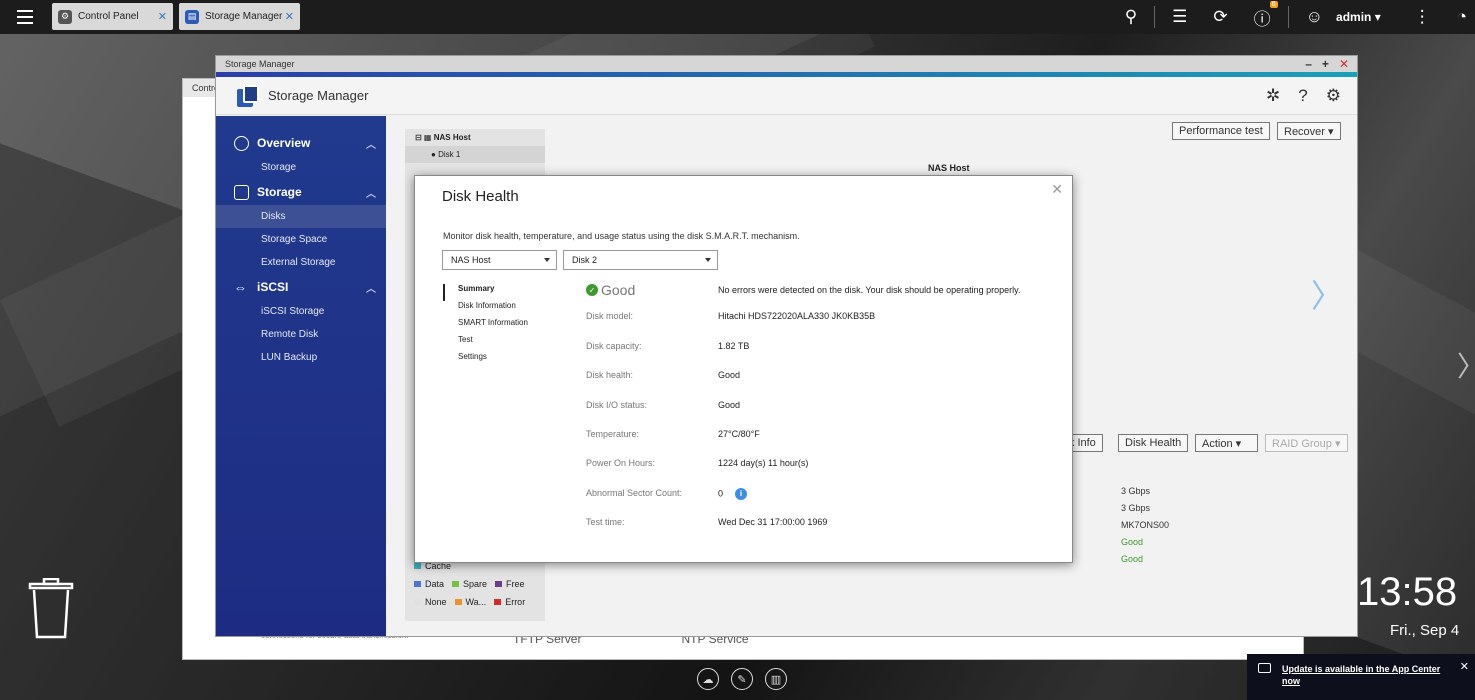  What do you see at coordinates (1153, 443) in the screenshot?
I see `disk-health-button: Disk Health` at bounding box center [1153, 443].